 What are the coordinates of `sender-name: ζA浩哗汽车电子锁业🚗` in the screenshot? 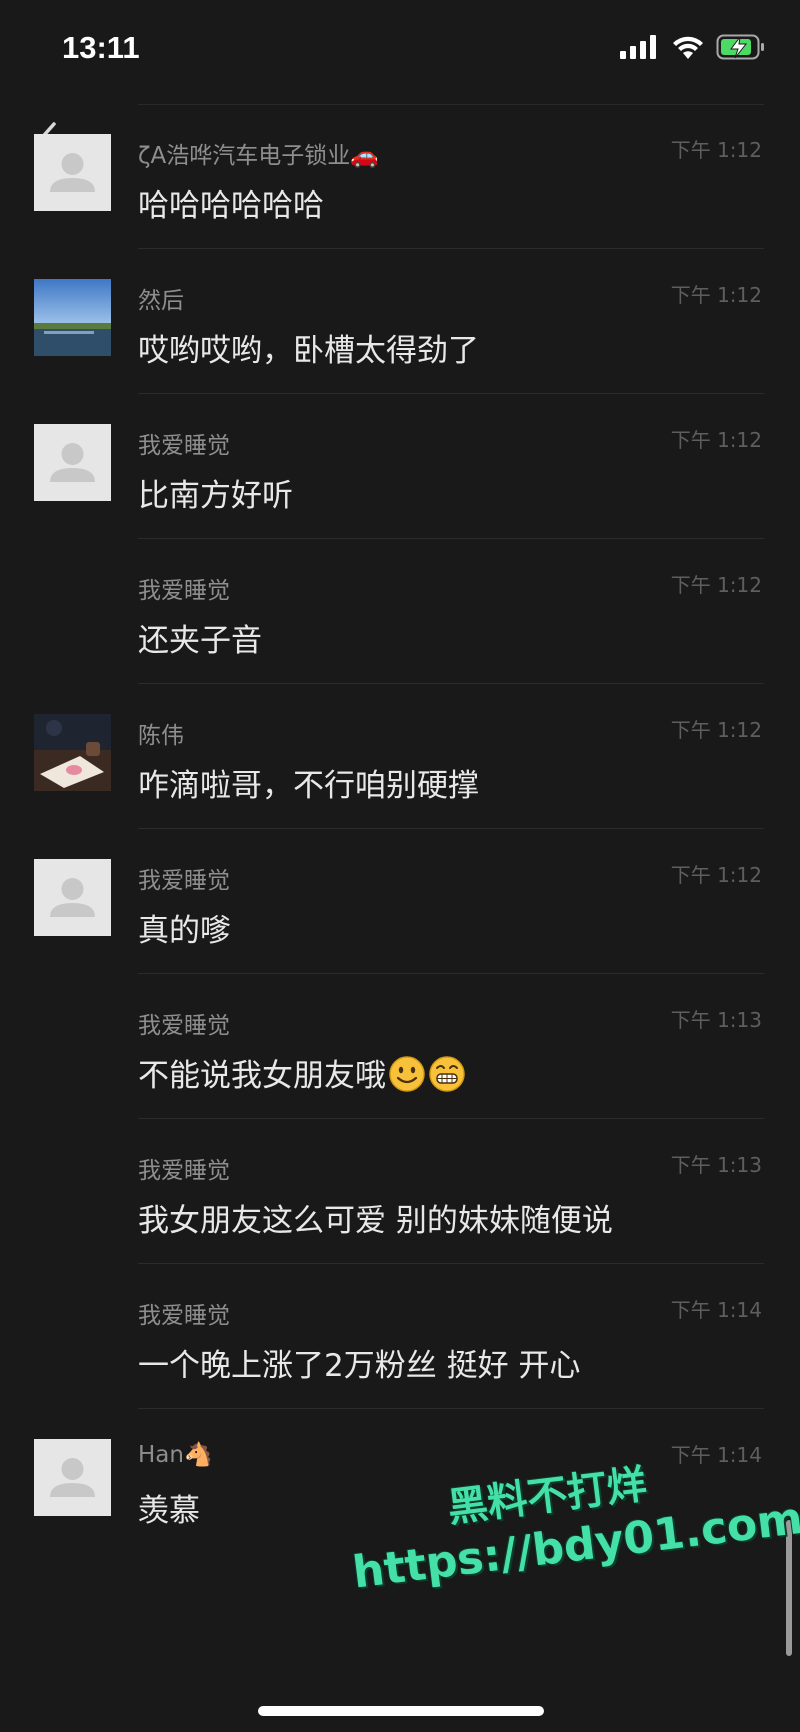 It's located at (258, 153).